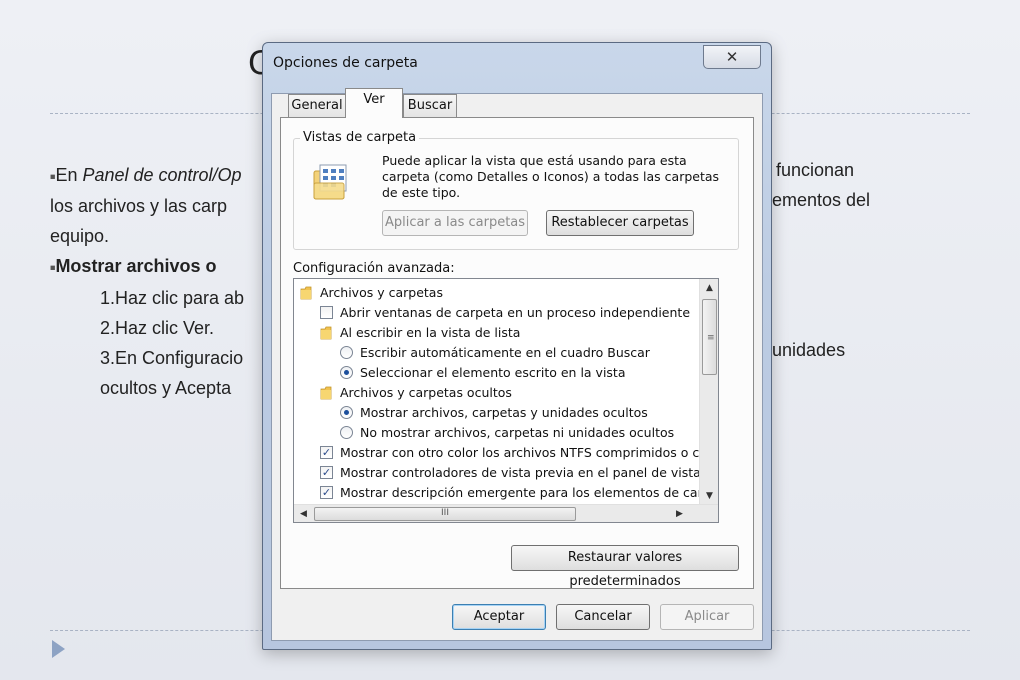  I want to click on folder-views-icon, so click(330, 182).